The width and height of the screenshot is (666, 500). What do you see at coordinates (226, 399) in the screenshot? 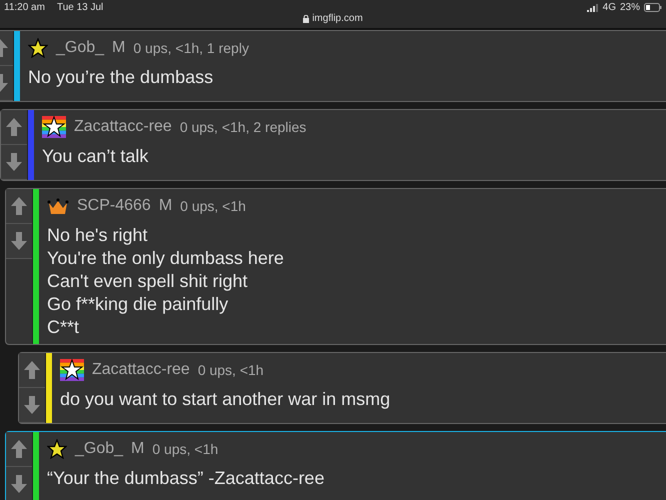
I see `comment-text: do you want to start another war in msmg` at bounding box center [226, 399].